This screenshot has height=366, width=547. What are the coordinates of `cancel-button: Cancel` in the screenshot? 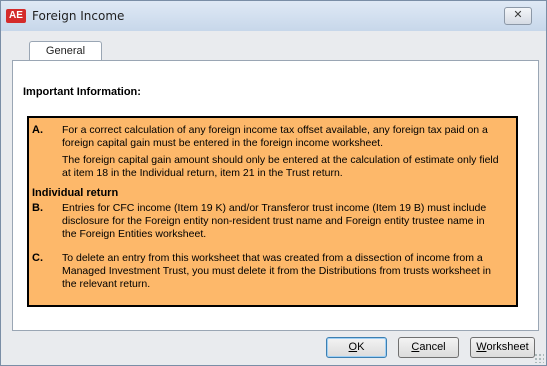 It's located at (428, 347).